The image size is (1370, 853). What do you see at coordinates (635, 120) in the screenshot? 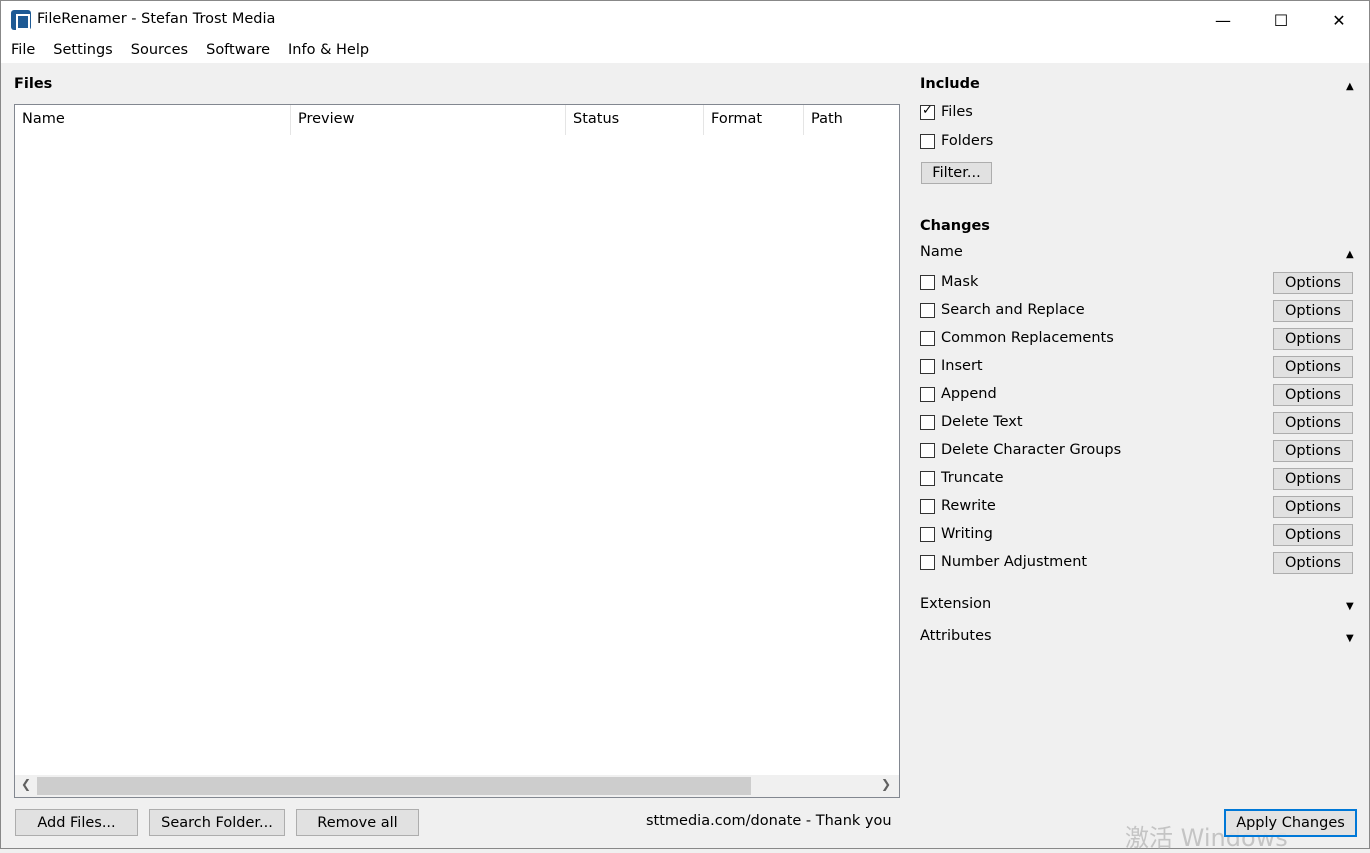
I see `column-status: Status` at bounding box center [635, 120].